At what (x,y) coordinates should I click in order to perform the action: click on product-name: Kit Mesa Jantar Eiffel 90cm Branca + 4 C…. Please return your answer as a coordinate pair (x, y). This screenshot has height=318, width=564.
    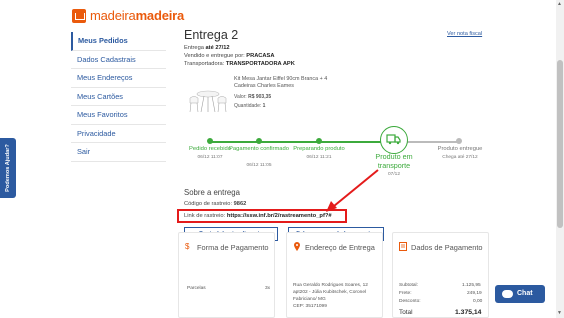
    Looking at the image, I should click on (284, 83).